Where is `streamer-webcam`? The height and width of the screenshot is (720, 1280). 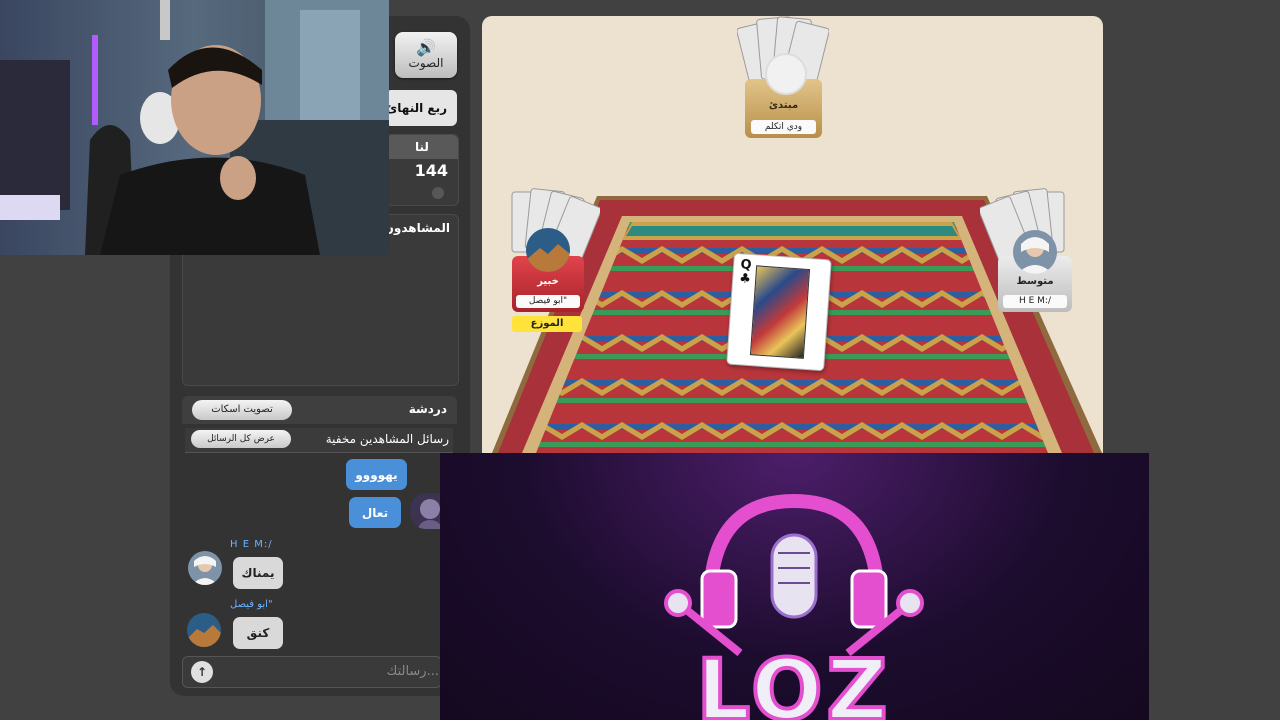 streamer-webcam is located at coordinates (194, 127).